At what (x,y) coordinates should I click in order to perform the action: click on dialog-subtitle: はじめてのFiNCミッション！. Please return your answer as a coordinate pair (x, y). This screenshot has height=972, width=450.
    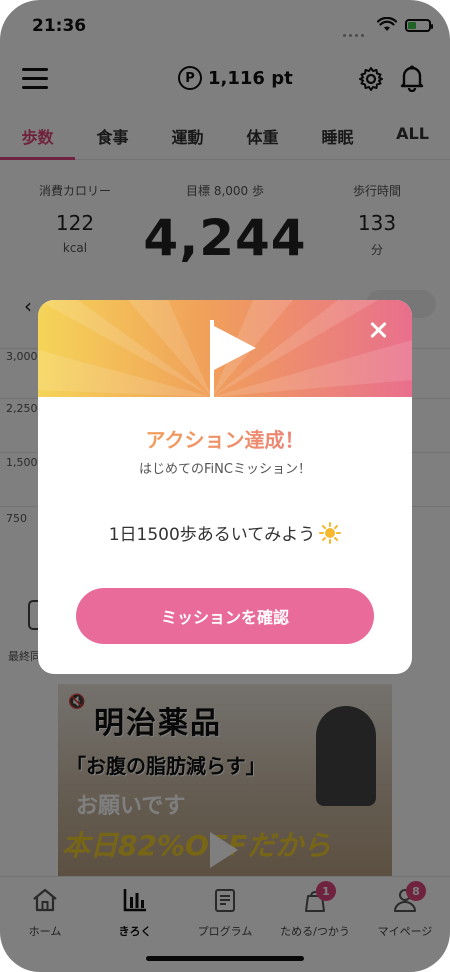
    Looking at the image, I should click on (225, 469).